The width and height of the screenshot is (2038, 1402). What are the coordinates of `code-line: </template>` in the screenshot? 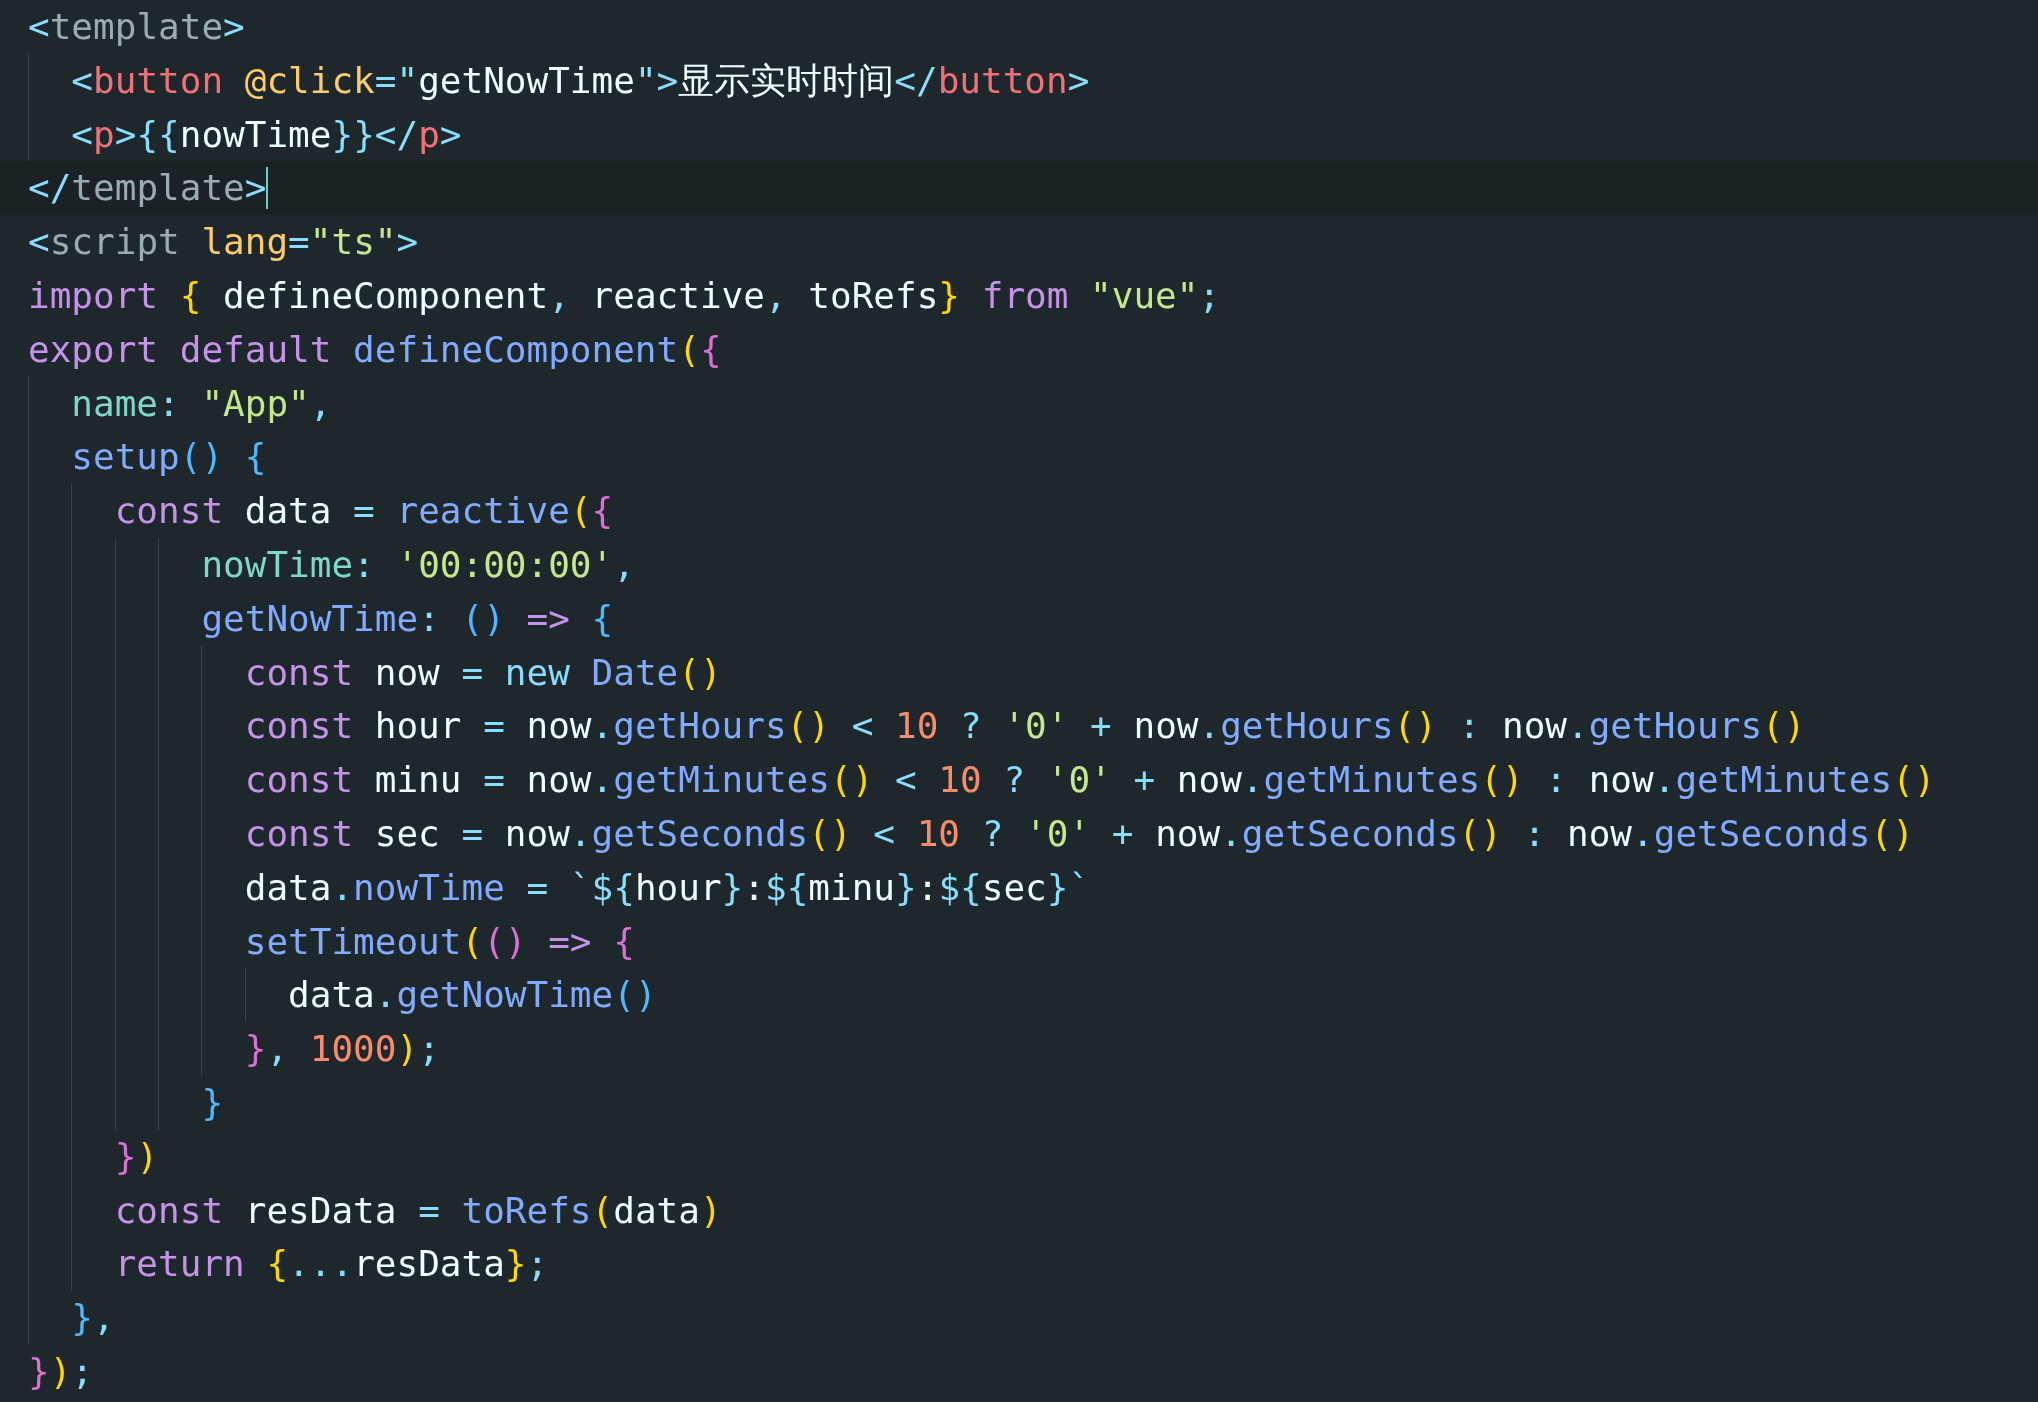 It's located at (147, 188).